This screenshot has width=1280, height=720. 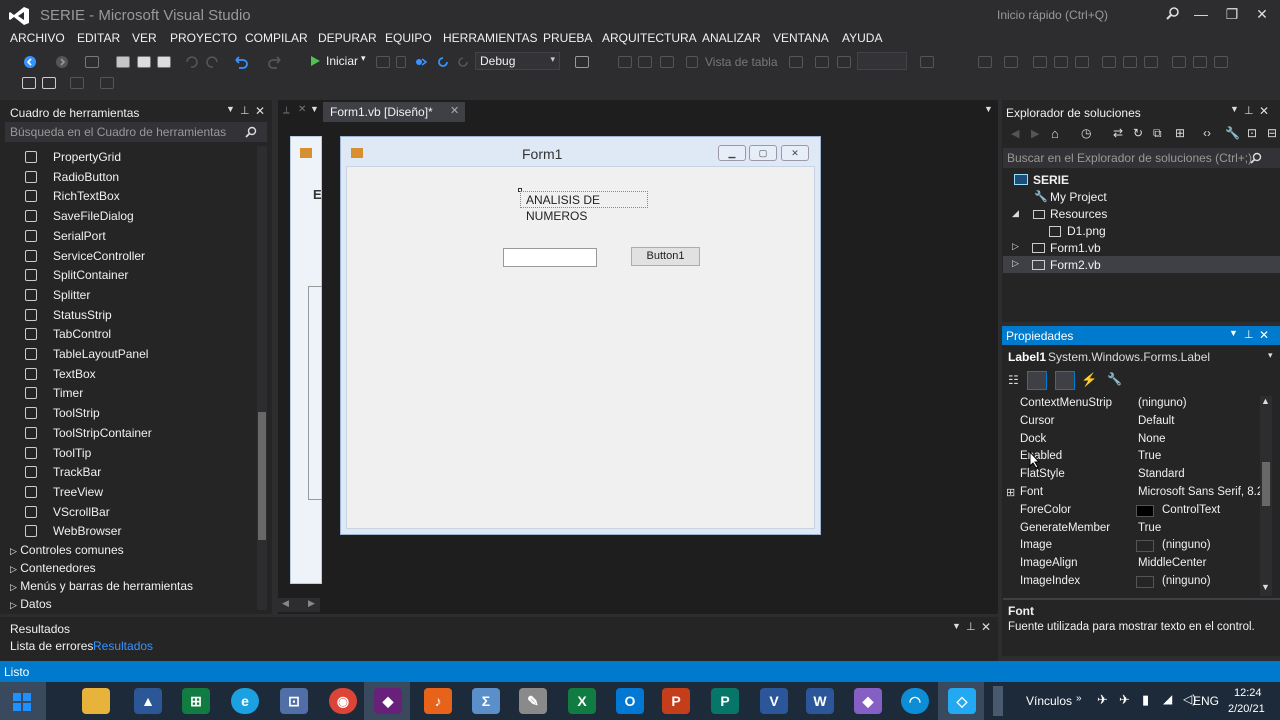 What do you see at coordinates (1200, 62) in the screenshot?
I see `size-height-icon` at bounding box center [1200, 62].